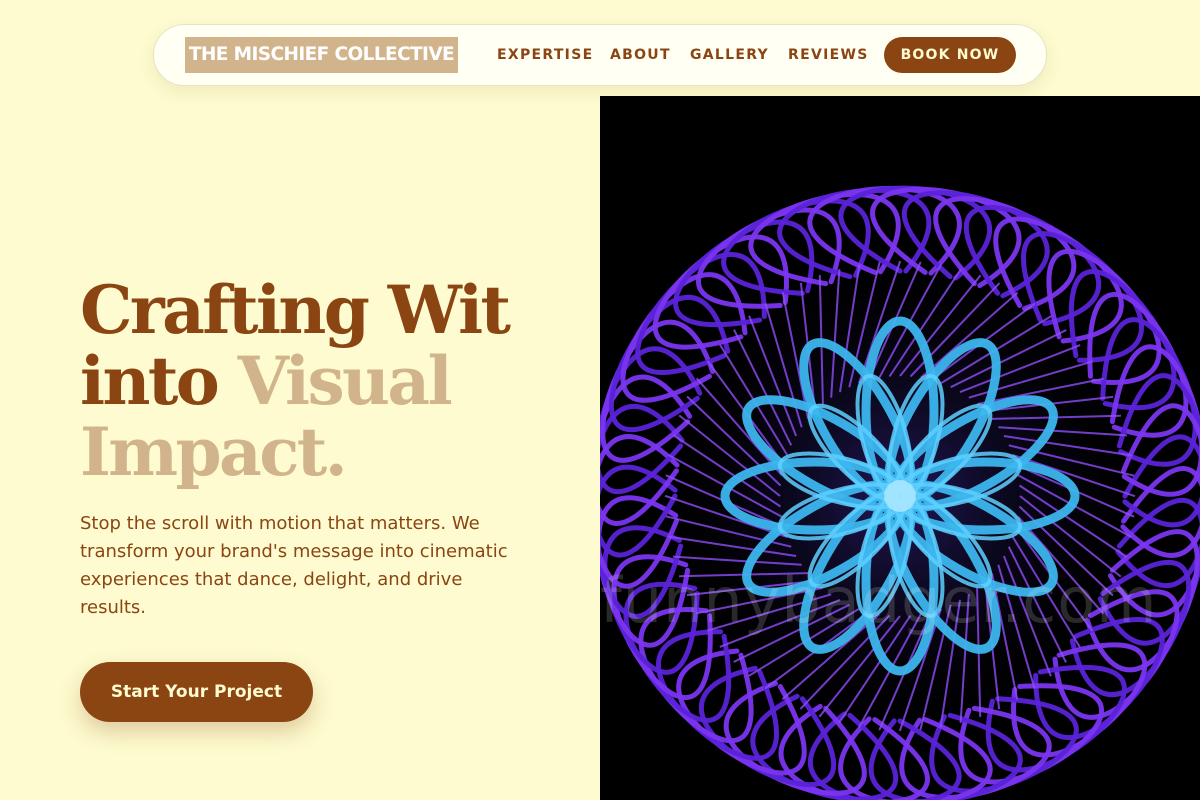 This screenshot has height=800, width=1200. I want to click on hero-headline: Crafting Wit into Visual Impact., so click(330, 381).